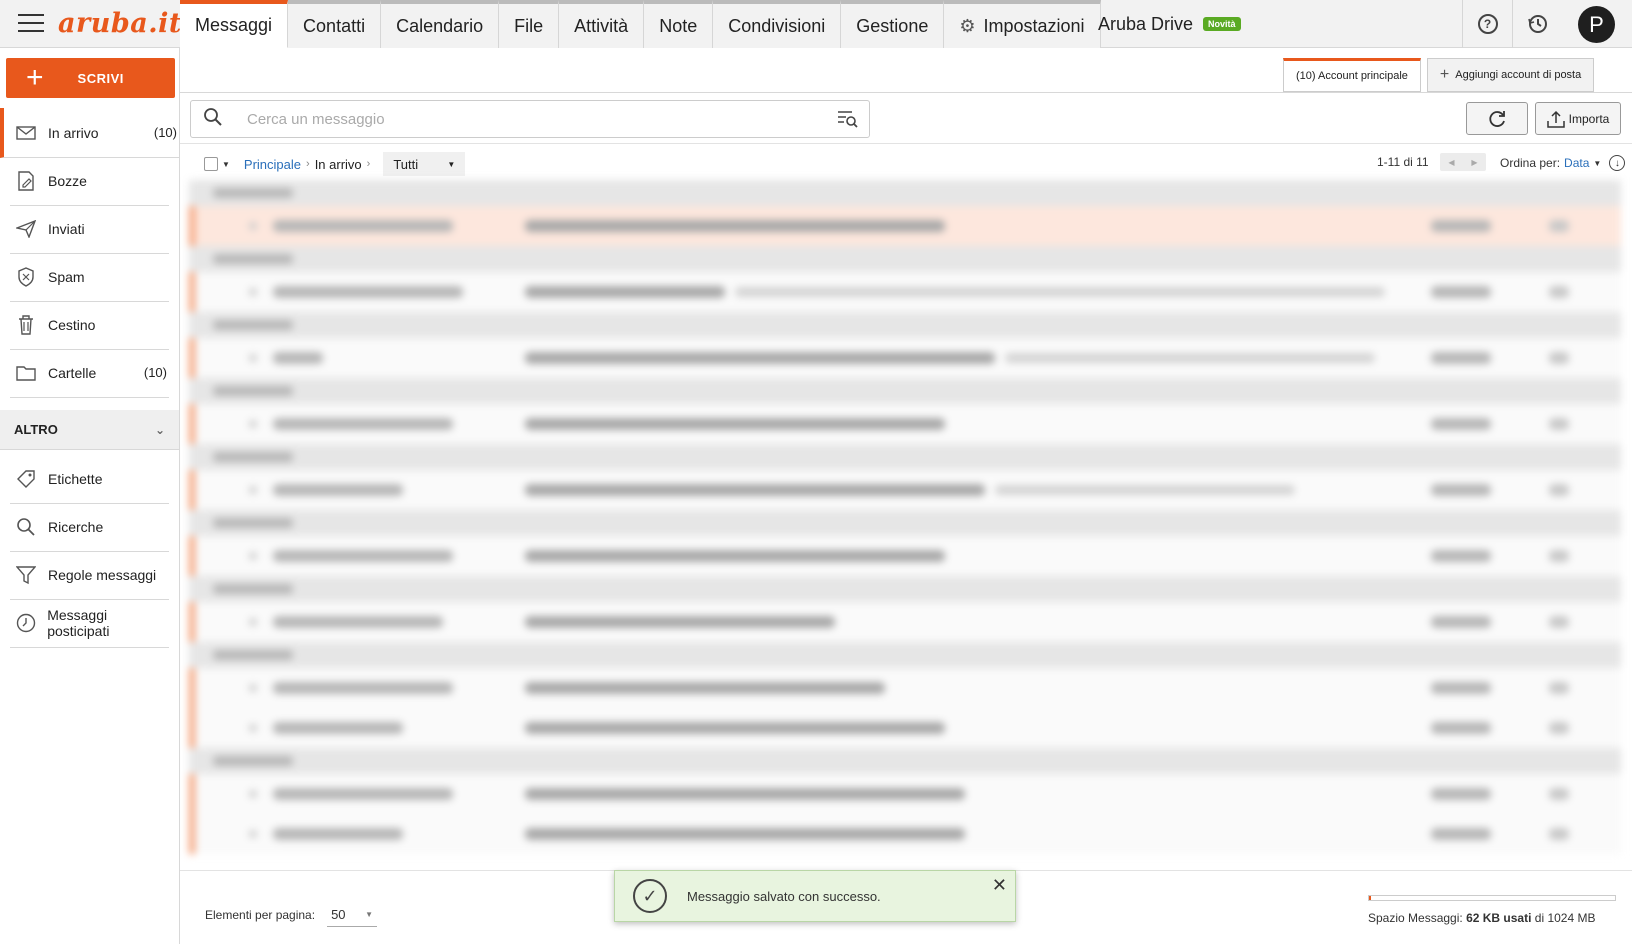 The width and height of the screenshot is (1632, 944). I want to click on tab-condivisioni: Condivisioni, so click(777, 24).